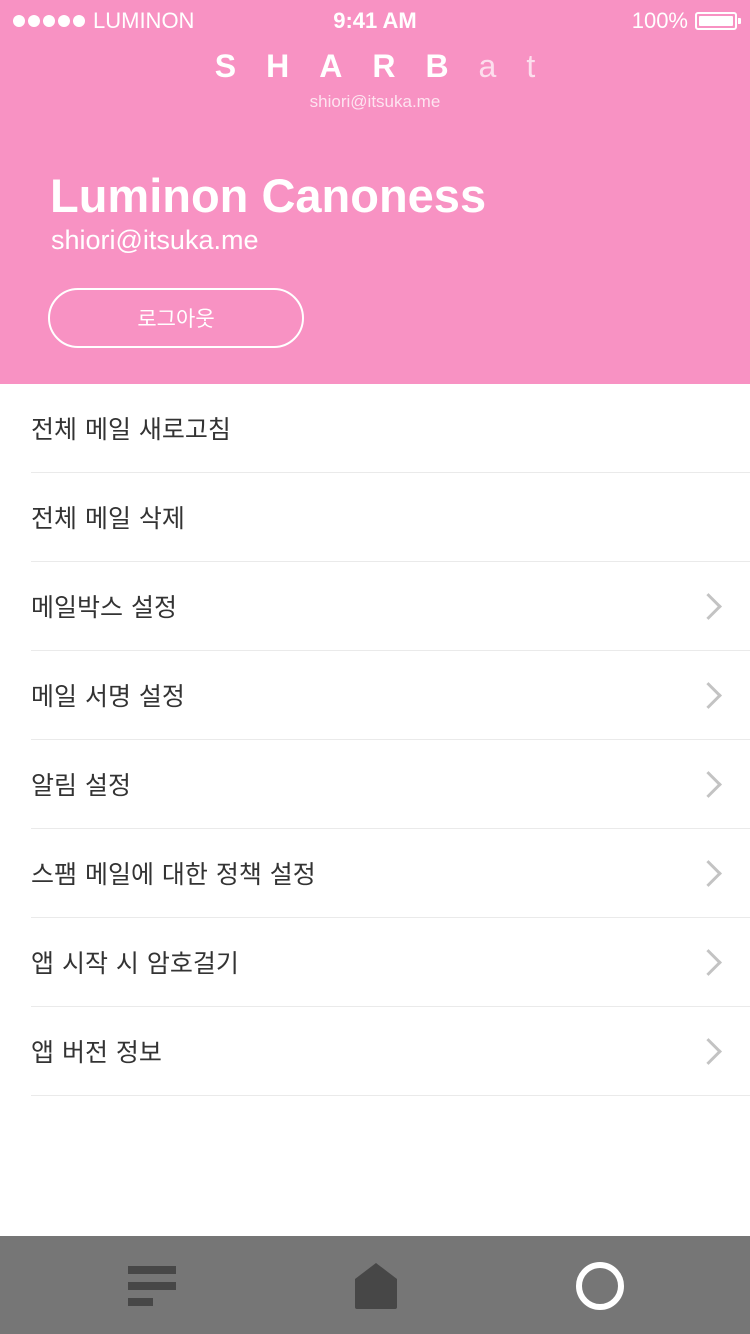  I want to click on list-icon, so click(152, 1286).